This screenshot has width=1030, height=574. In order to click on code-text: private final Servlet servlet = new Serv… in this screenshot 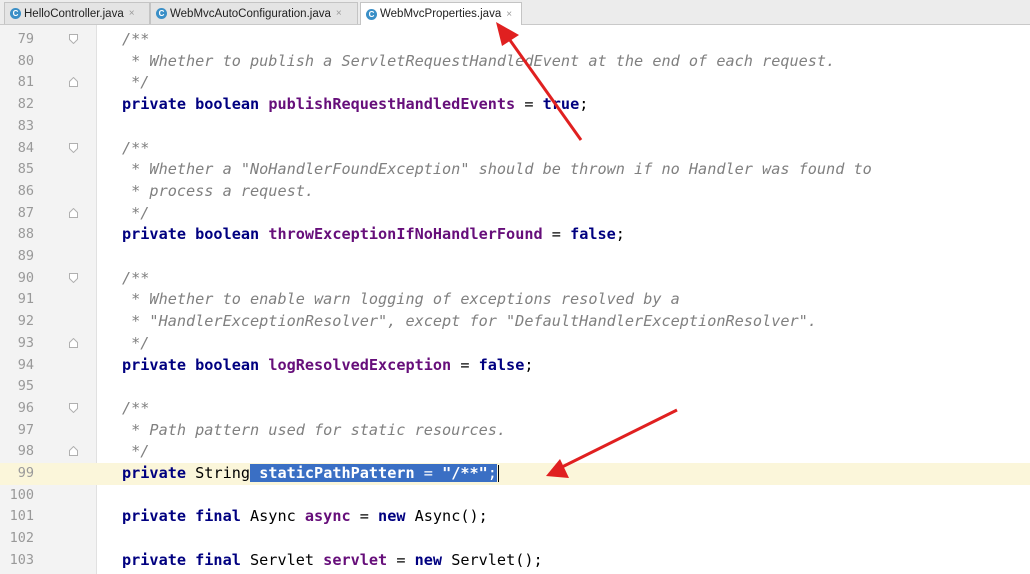, I will do `click(332, 561)`.